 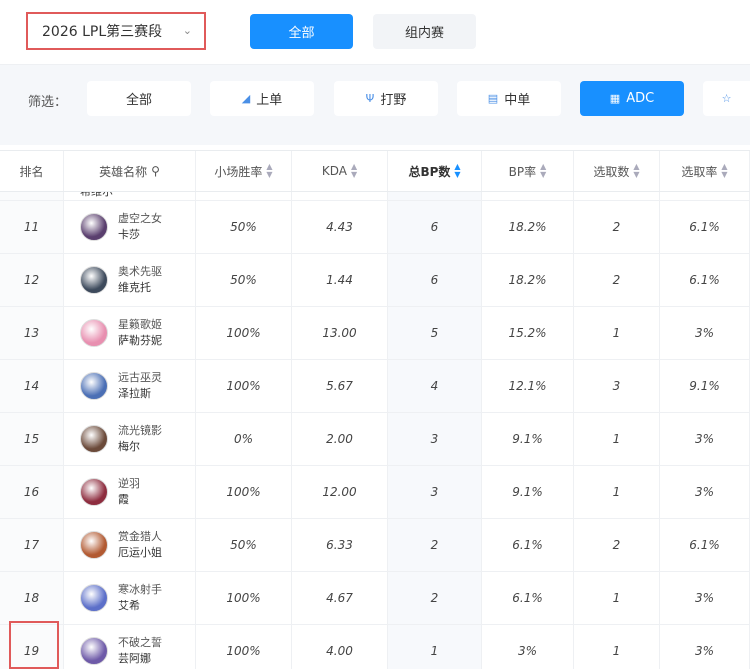 I want to click on header-kda: KDA ▲ ▼, so click(x=340, y=171).